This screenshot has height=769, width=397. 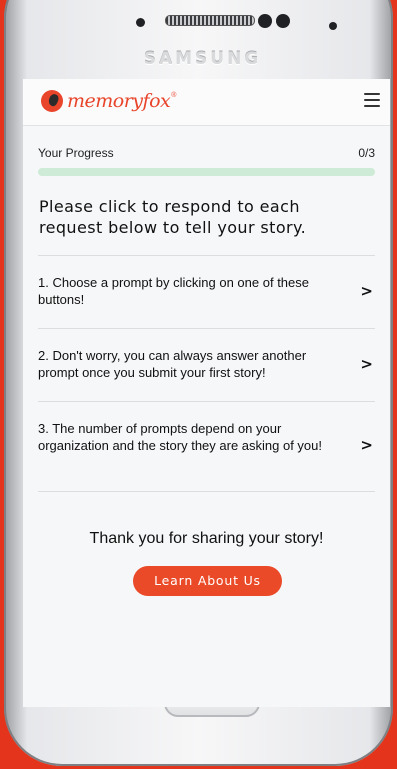 What do you see at coordinates (140, 22) in the screenshot?
I see `front-sensor-icon` at bounding box center [140, 22].